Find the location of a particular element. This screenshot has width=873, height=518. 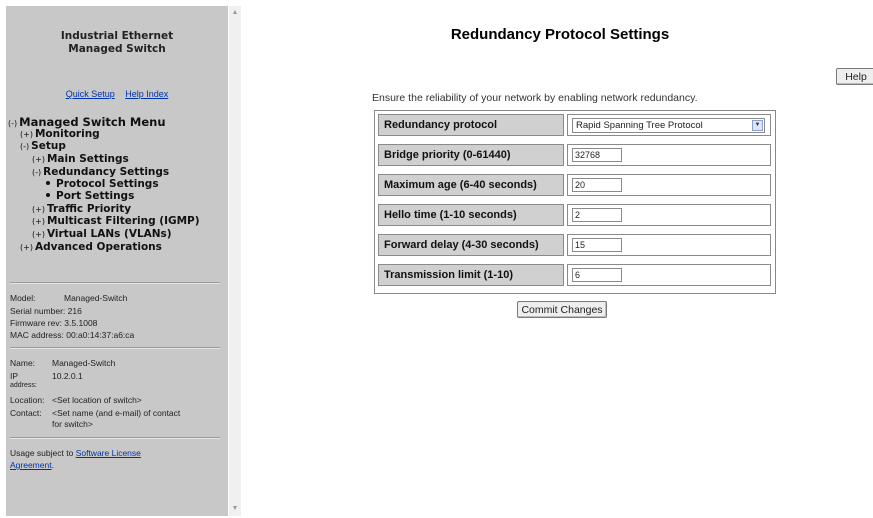

row-label-maximum-age: Maximum age (6-40 seconds) is located at coordinates (471, 185).